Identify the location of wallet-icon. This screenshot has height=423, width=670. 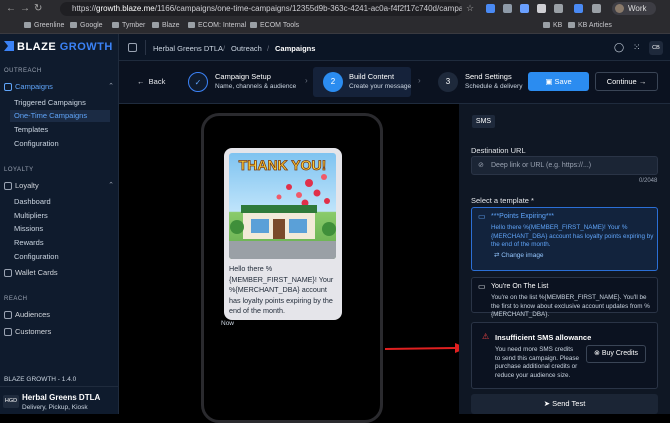
(8, 273).